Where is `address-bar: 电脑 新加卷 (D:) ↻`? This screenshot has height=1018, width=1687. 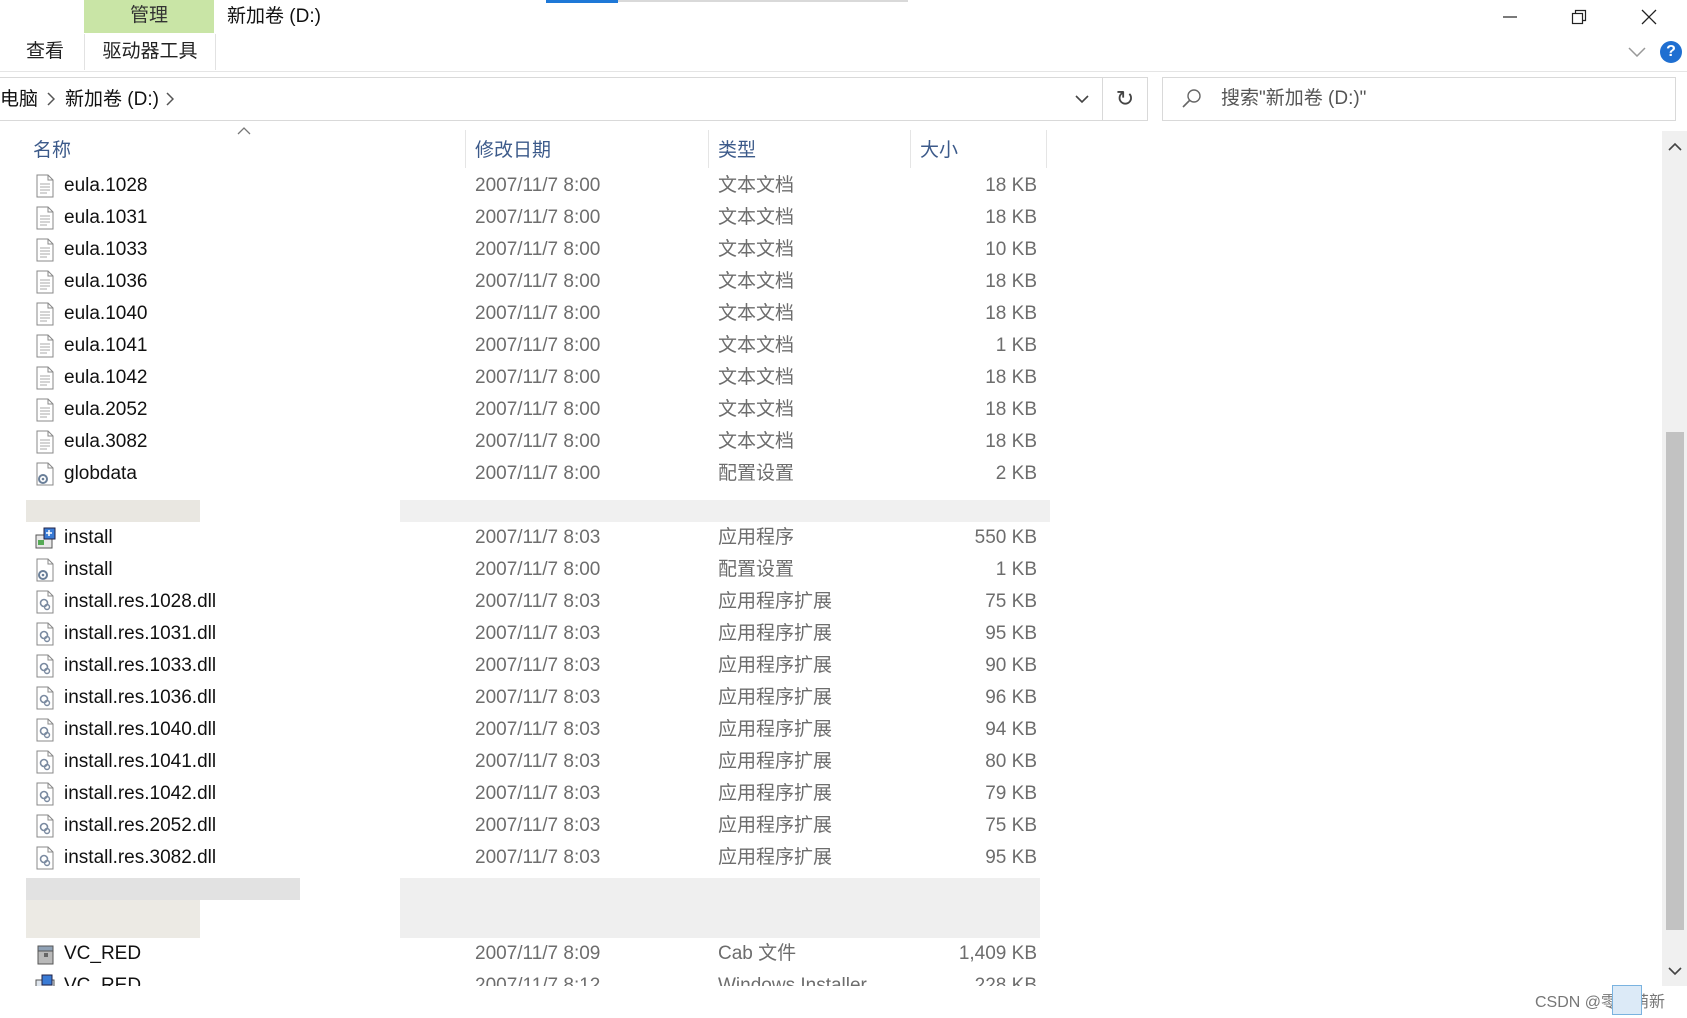
address-bar: 电脑 新加卷 (D:) ↻ is located at coordinates (574, 99).